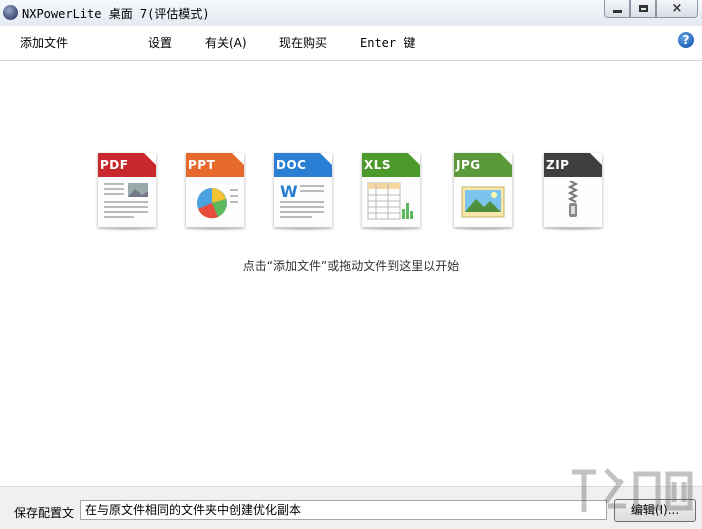  What do you see at coordinates (378, 165) in the screenshot?
I see `xls-label: XLS` at bounding box center [378, 165].